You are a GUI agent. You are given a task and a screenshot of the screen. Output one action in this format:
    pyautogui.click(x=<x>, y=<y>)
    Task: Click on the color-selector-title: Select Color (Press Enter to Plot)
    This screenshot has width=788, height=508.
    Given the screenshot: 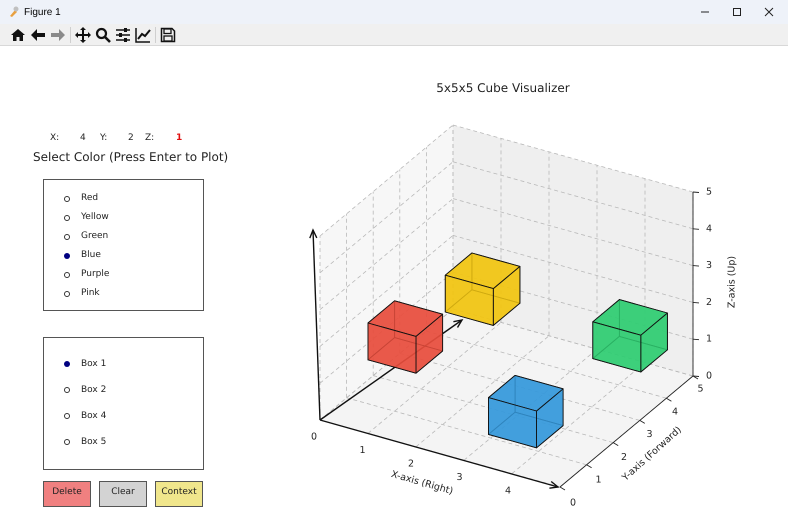 What is the action you would take?
    pyautogui.click(x=130, y=157)
    